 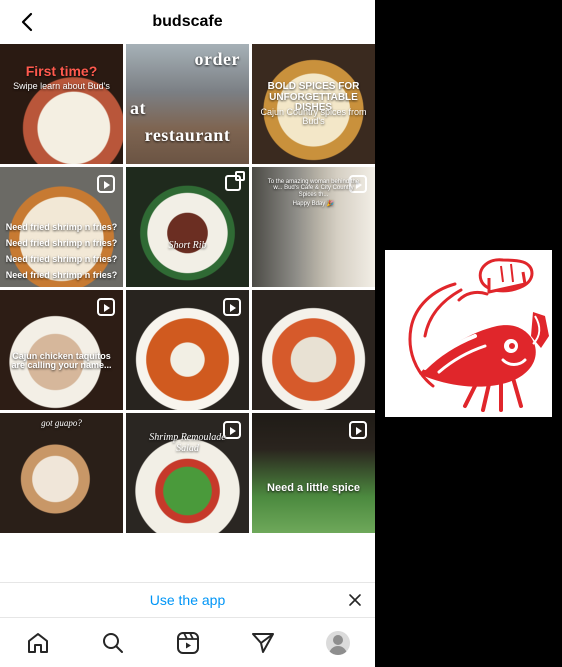 I want to click on post-caption: at, so click(x=138, y=108).